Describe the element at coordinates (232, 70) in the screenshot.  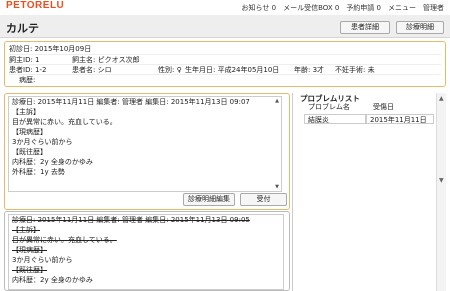
I see `patient-birthday: 生年月日: 平成24年05月10日` at that location.